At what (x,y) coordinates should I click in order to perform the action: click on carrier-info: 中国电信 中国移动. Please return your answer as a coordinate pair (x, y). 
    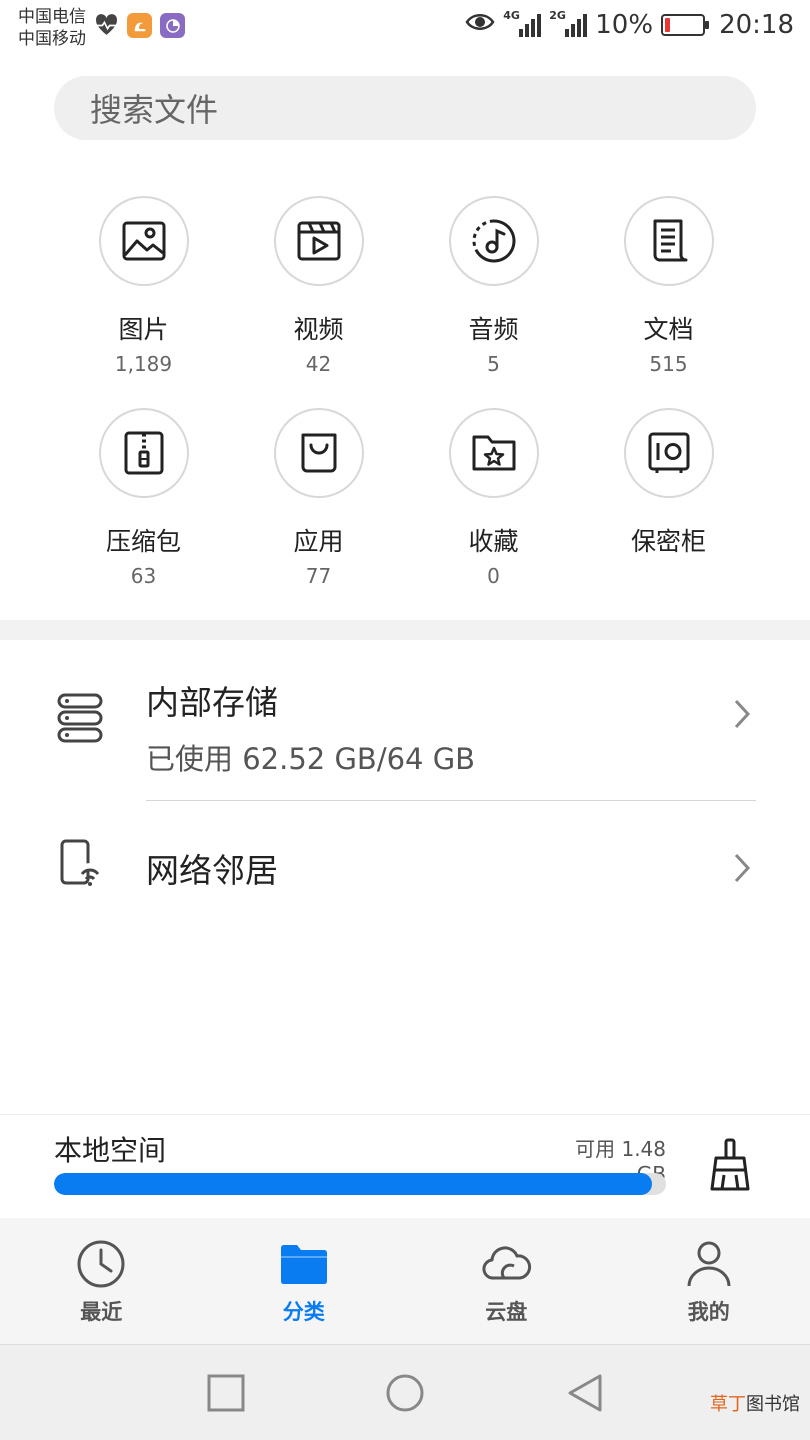
    Looking at the image, I should click on (52, 28).